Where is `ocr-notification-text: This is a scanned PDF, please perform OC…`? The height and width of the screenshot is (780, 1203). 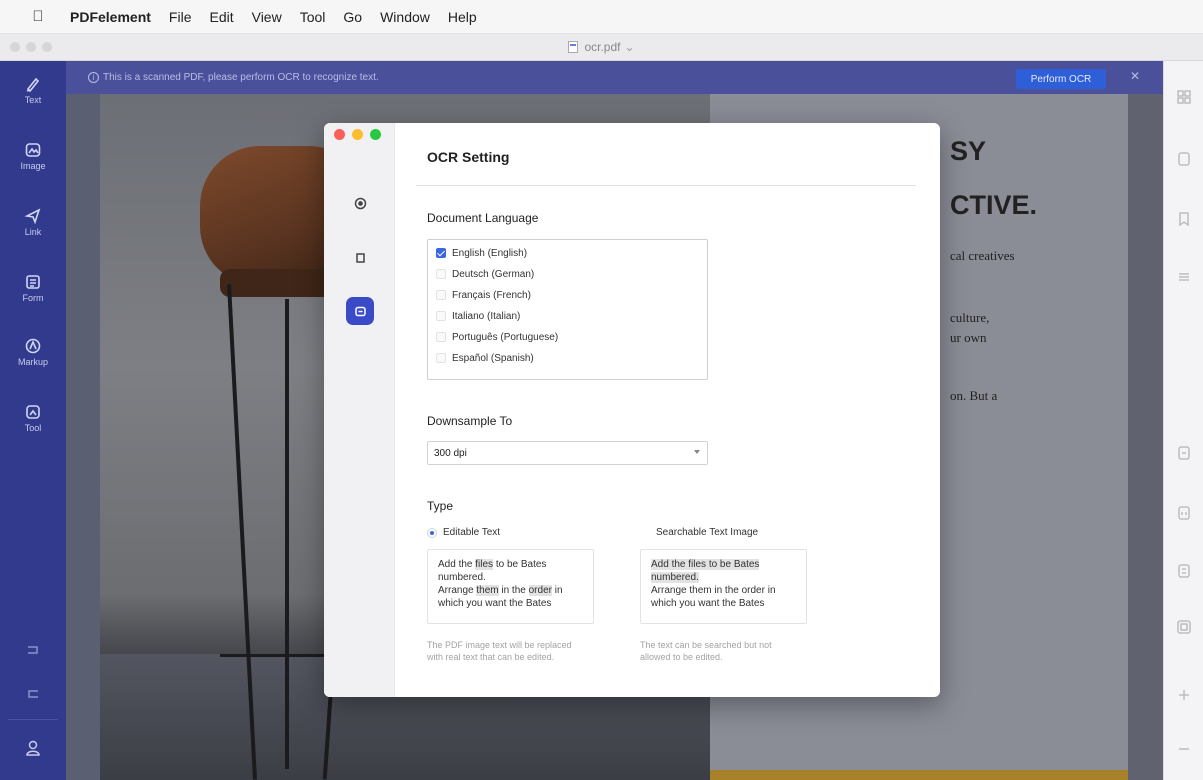
ocr-notification-text: This is a scanned PDF, please perform OC… is located at coordinates (241, 77).